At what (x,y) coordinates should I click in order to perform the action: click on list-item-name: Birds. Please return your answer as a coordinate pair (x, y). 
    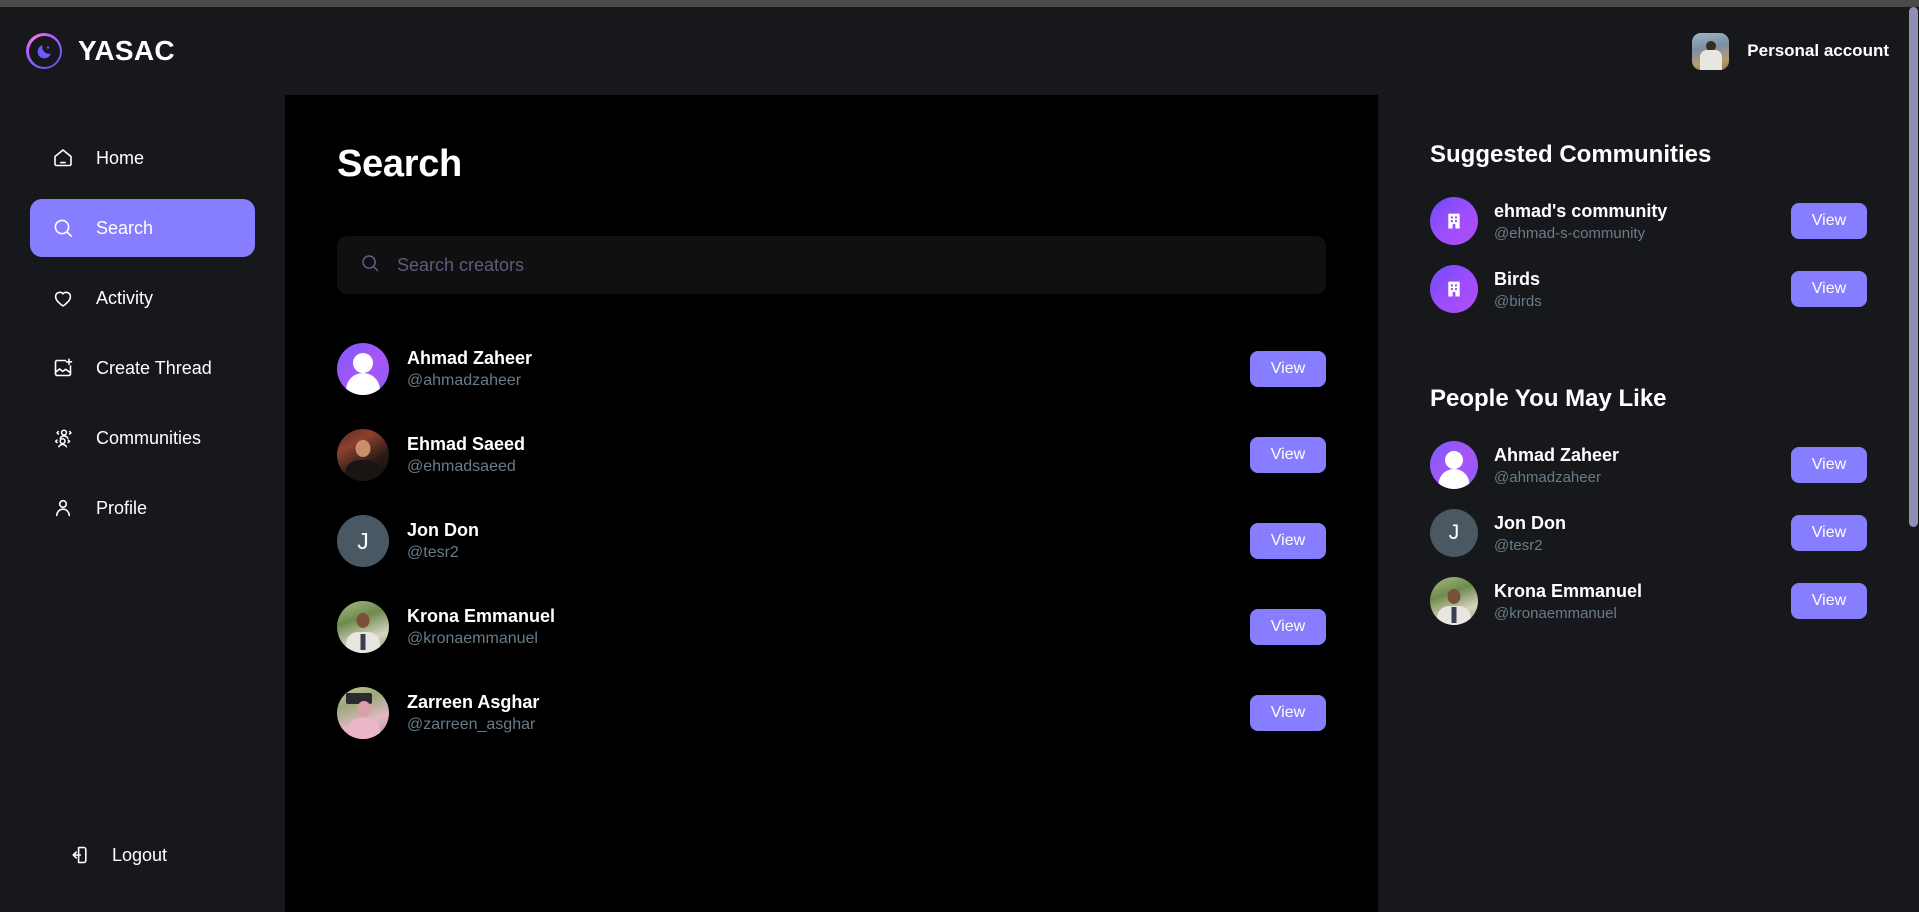
    Looking at the image, I should click on (1517, 278).